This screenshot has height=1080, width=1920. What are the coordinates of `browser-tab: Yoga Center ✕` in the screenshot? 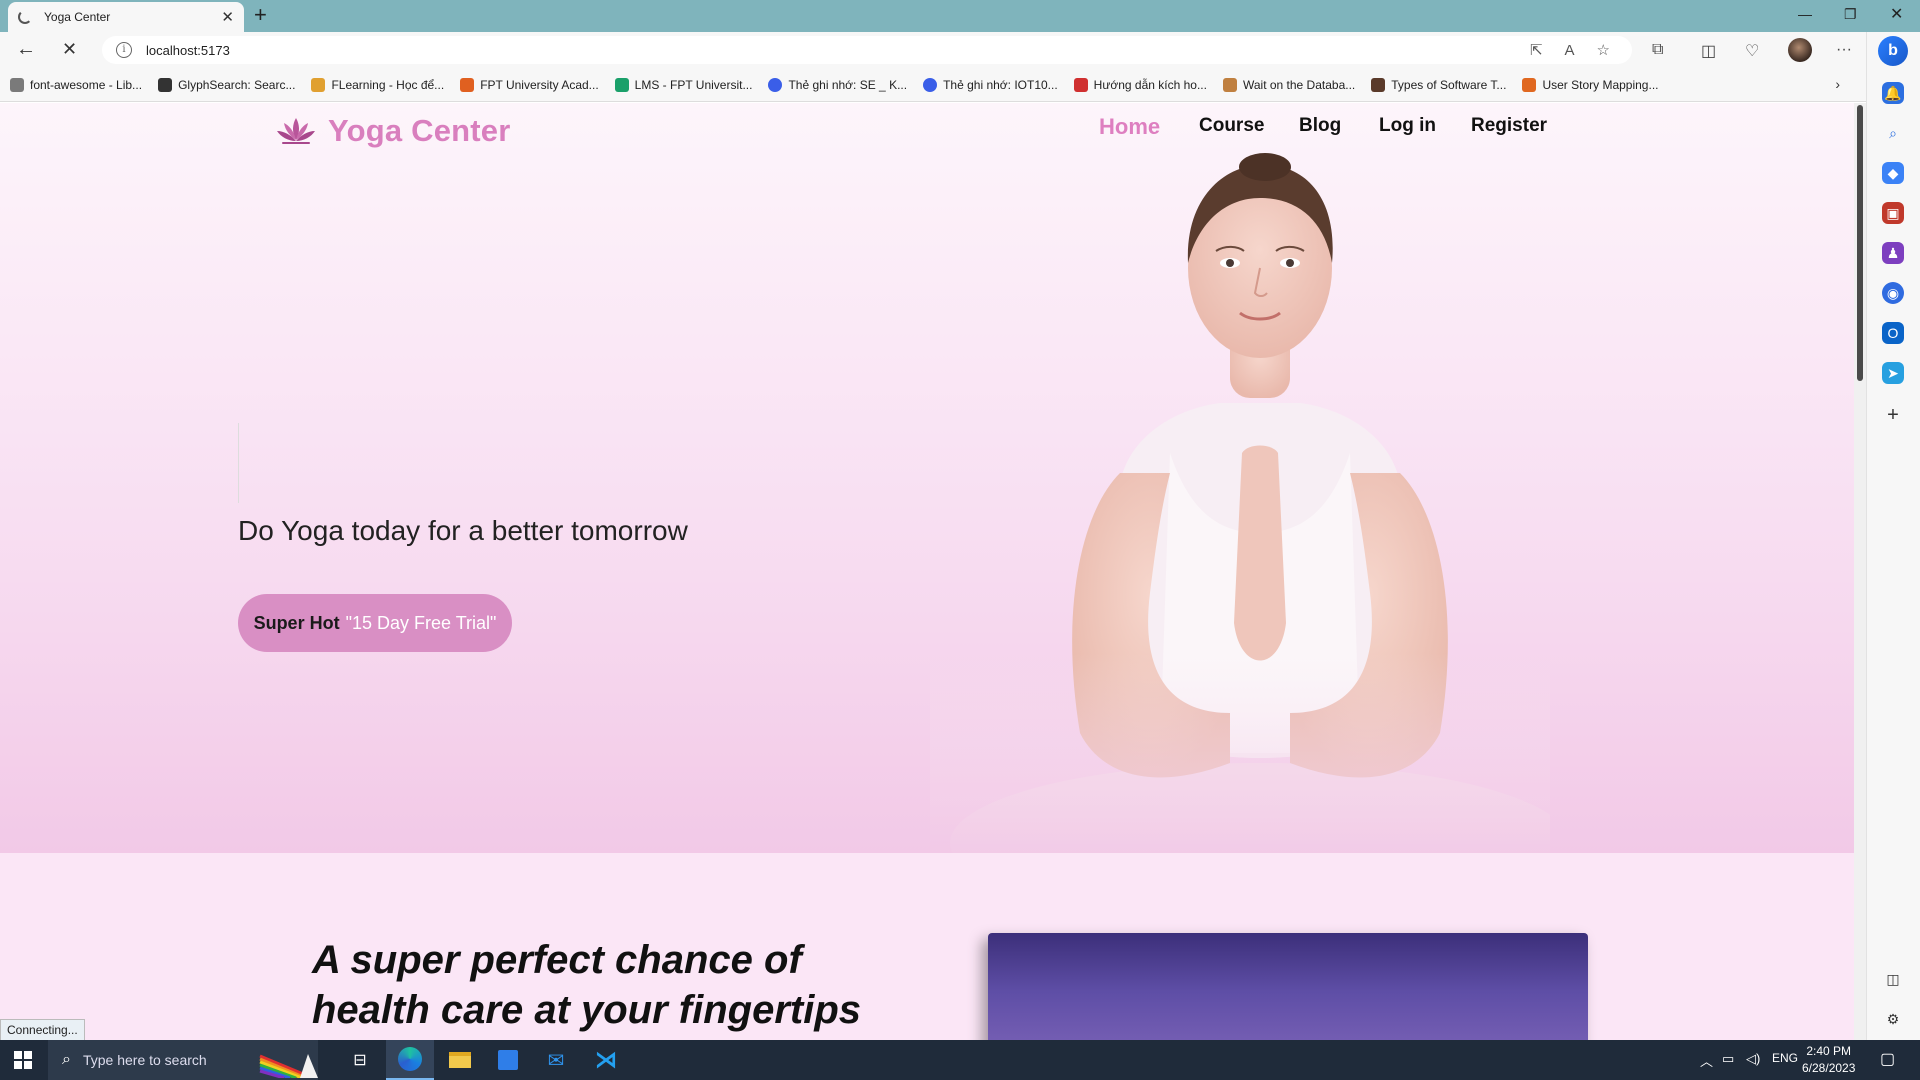 It's located at (126, 17).